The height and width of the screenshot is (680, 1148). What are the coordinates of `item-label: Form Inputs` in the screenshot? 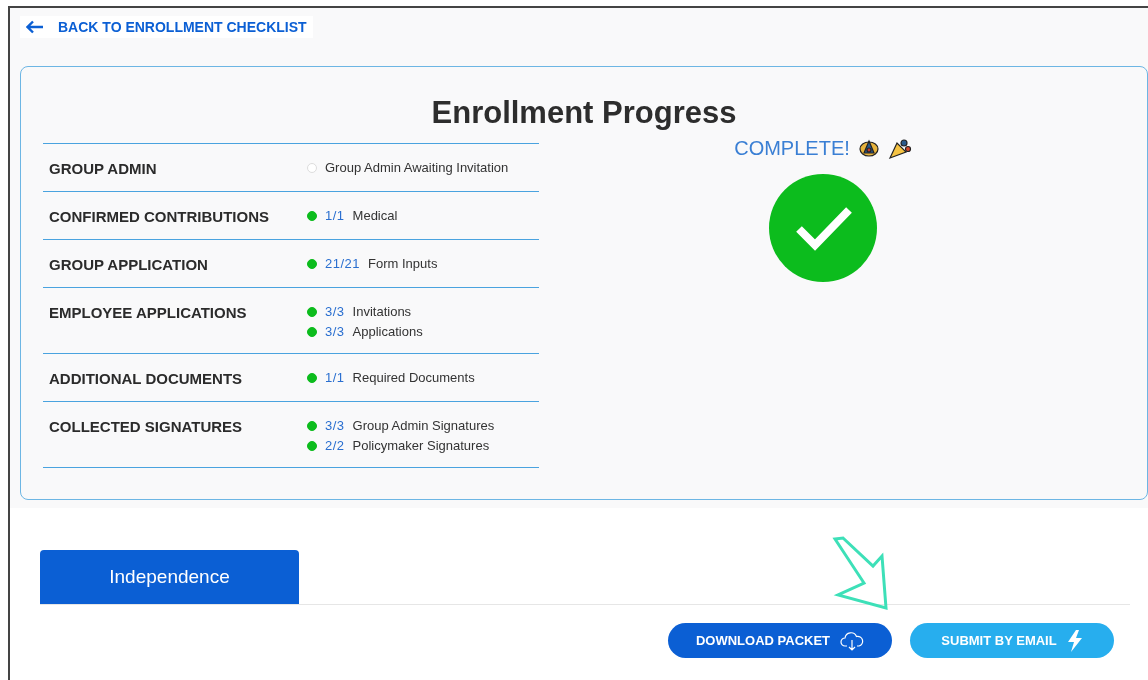 It's located at (403, 263).